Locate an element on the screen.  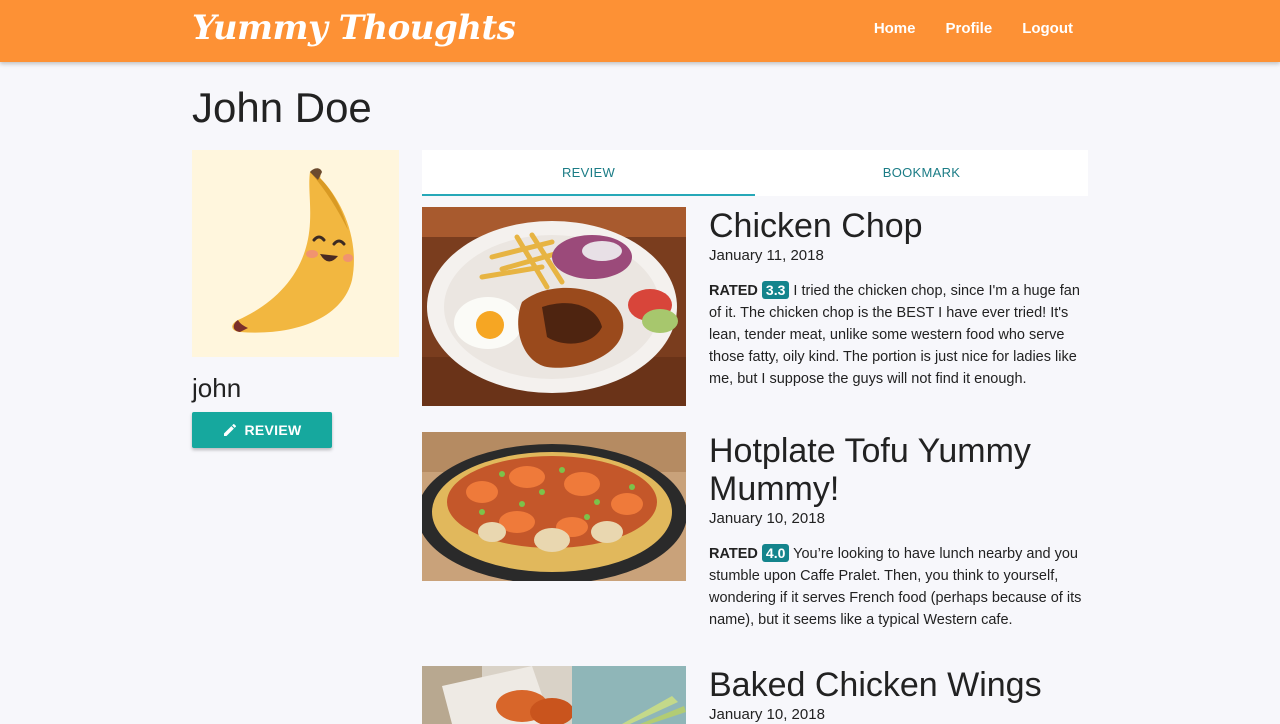
review-content: Baked Chicken Wings January 10, 2018 is located at coordinates (899, 694).